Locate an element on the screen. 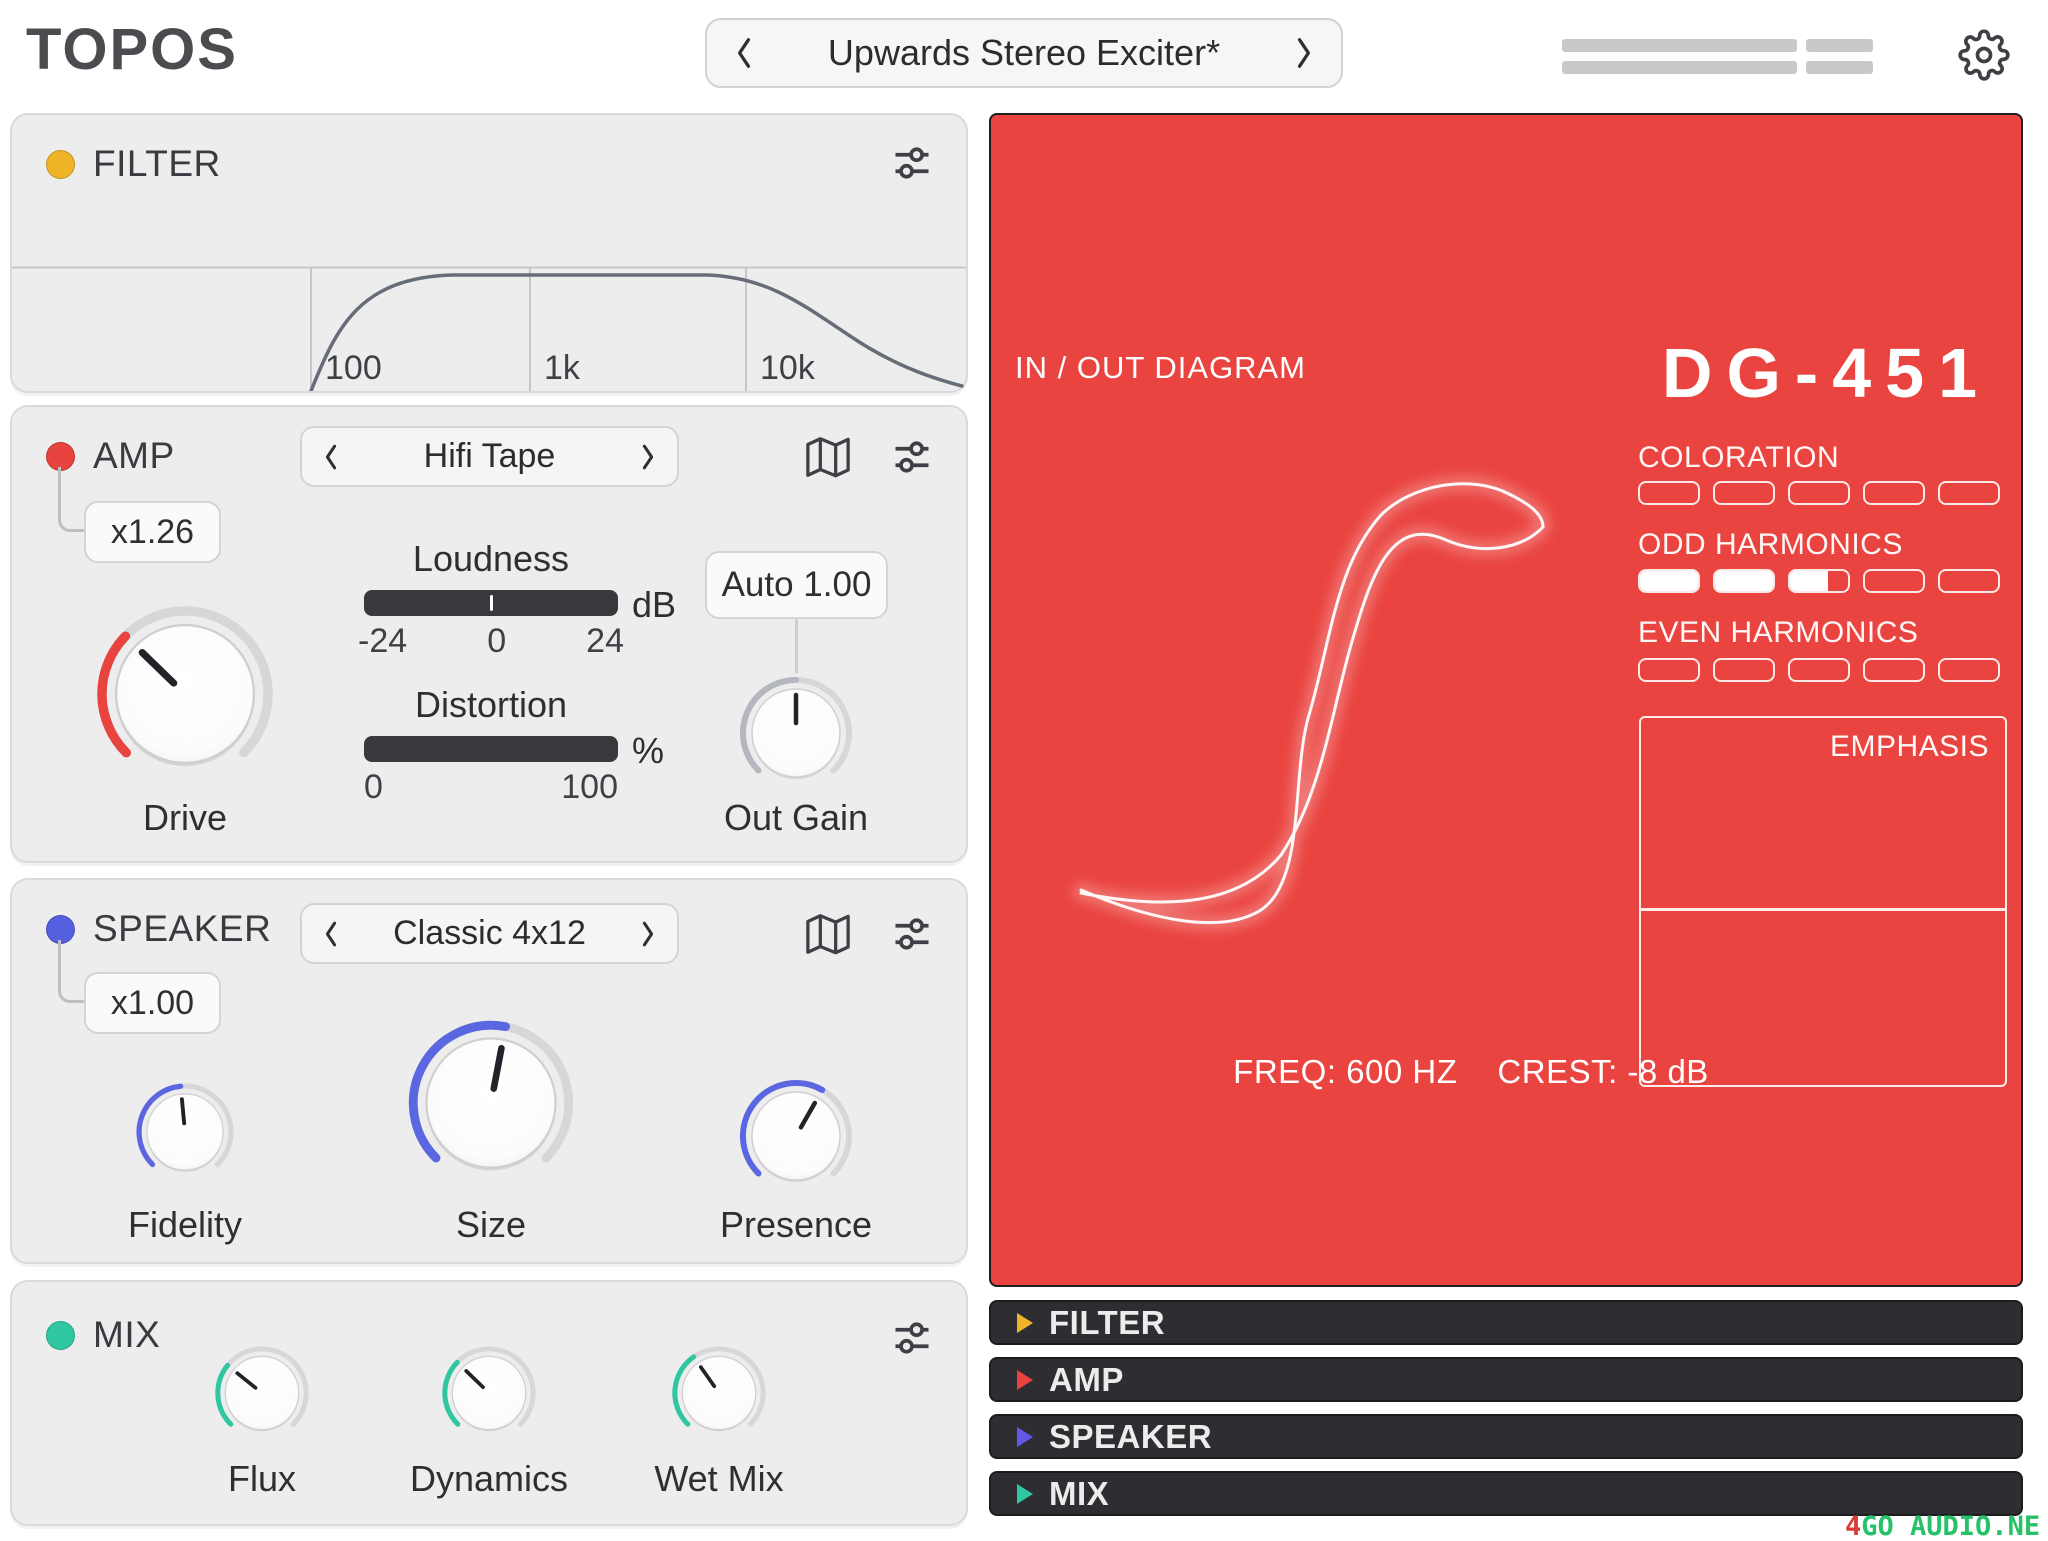  size-knob-label: Size is located at coordinates (491, 1224).